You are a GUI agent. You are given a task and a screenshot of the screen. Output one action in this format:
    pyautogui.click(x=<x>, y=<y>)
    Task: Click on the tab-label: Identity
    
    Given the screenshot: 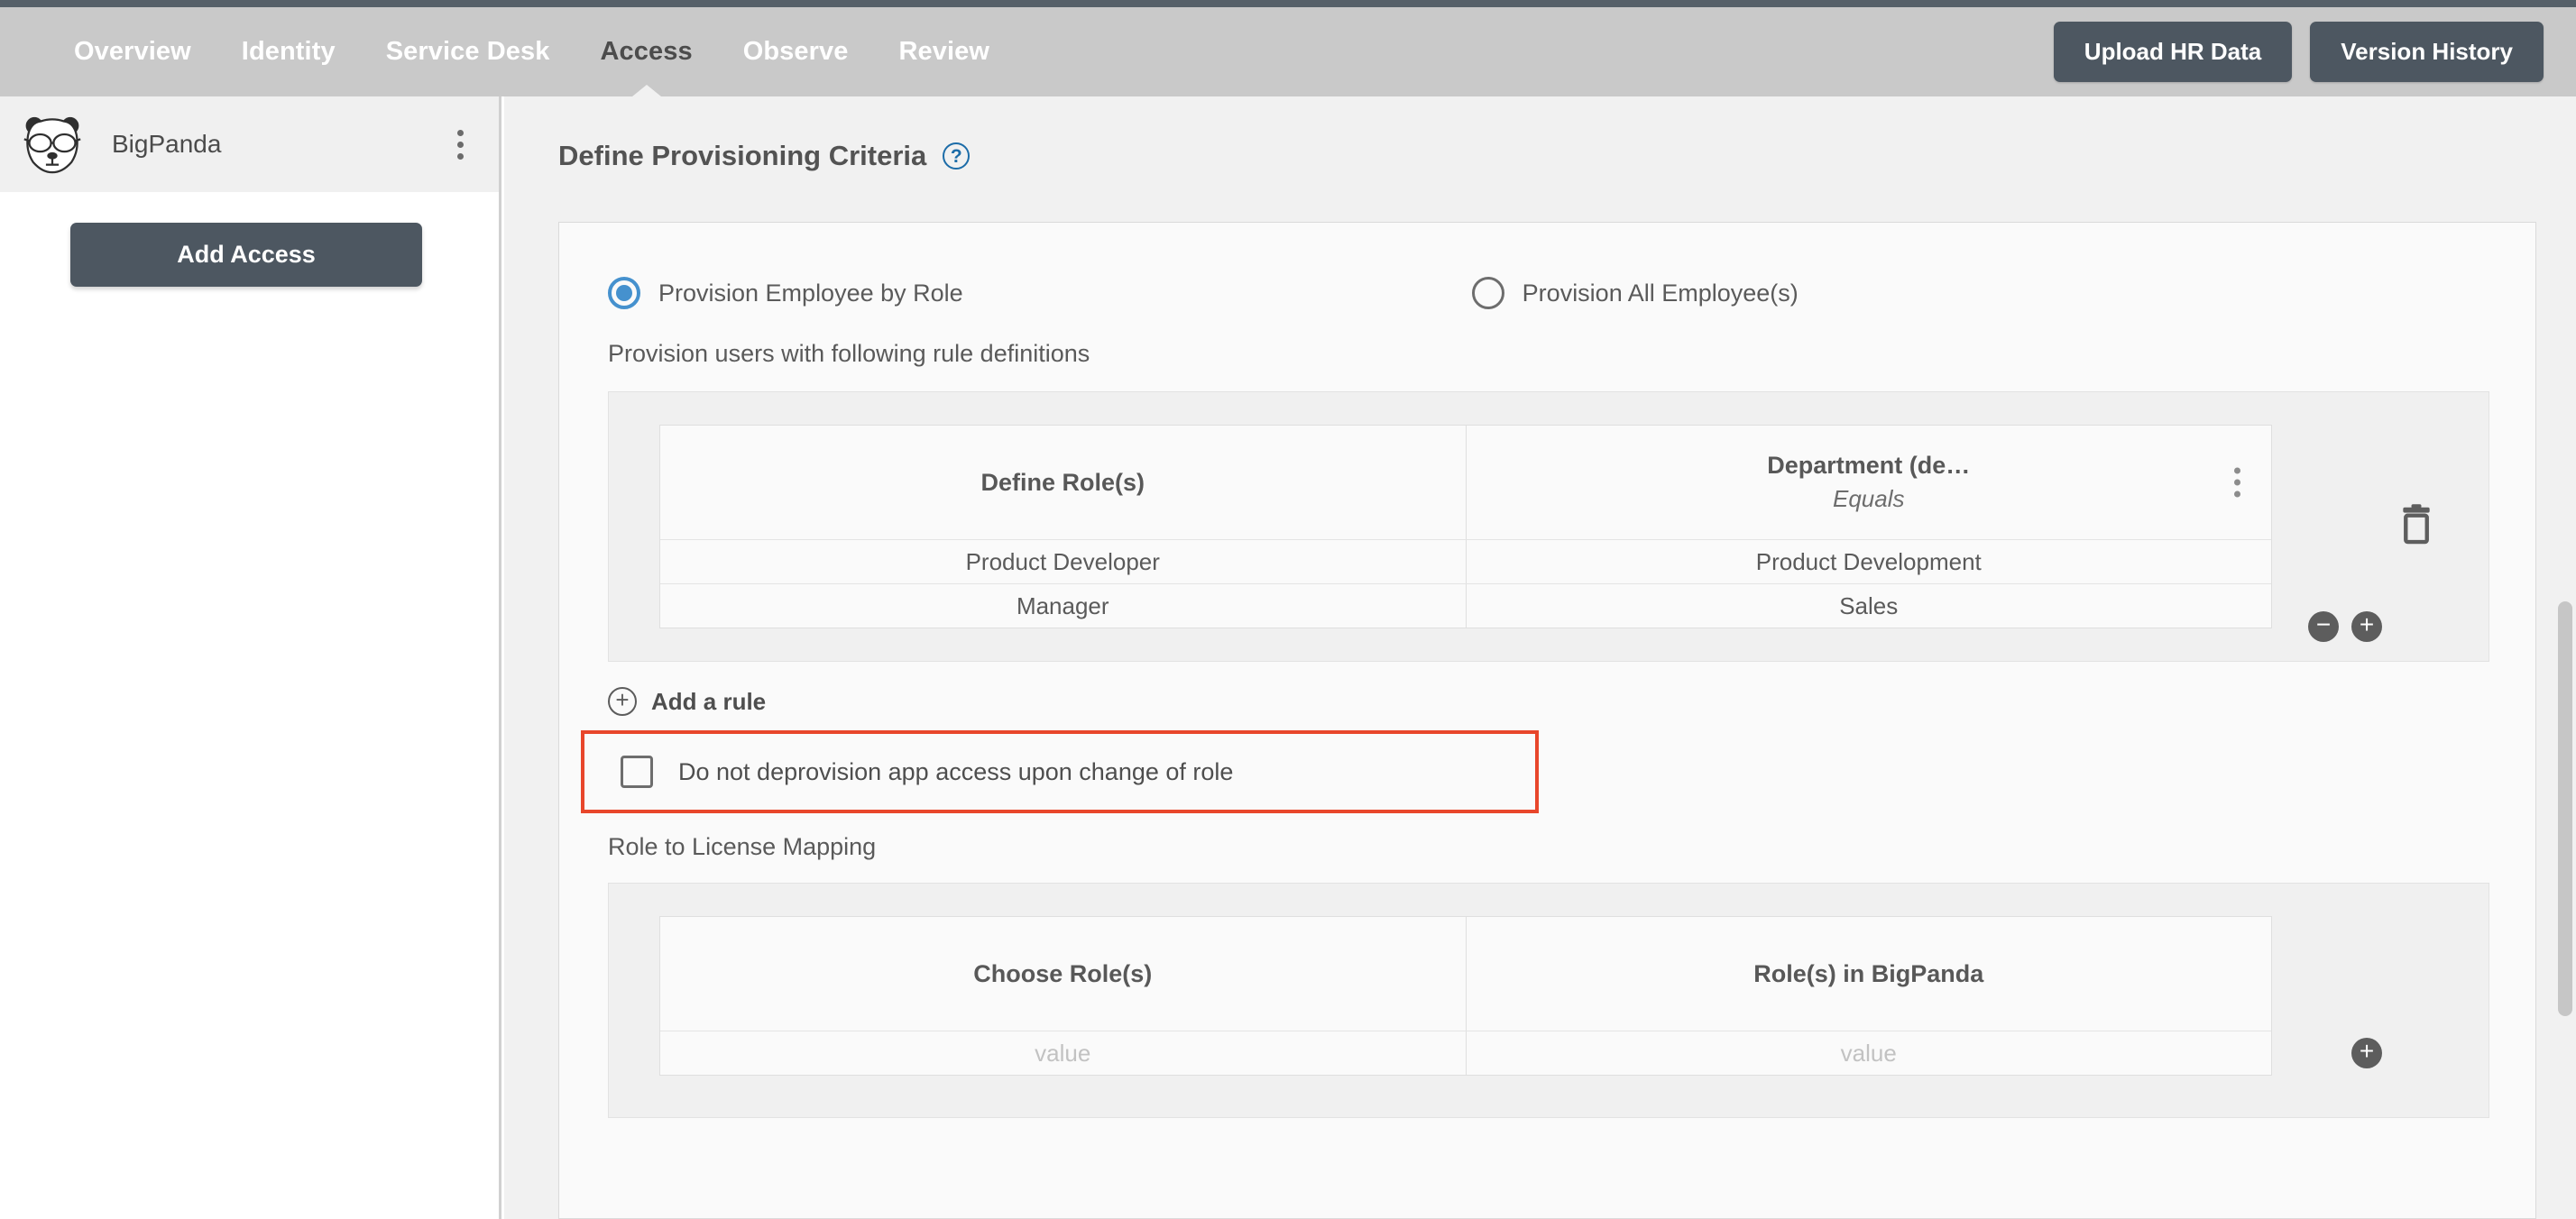 What is the action you would take?
    pyautogui.click(x=288, y=51)
    